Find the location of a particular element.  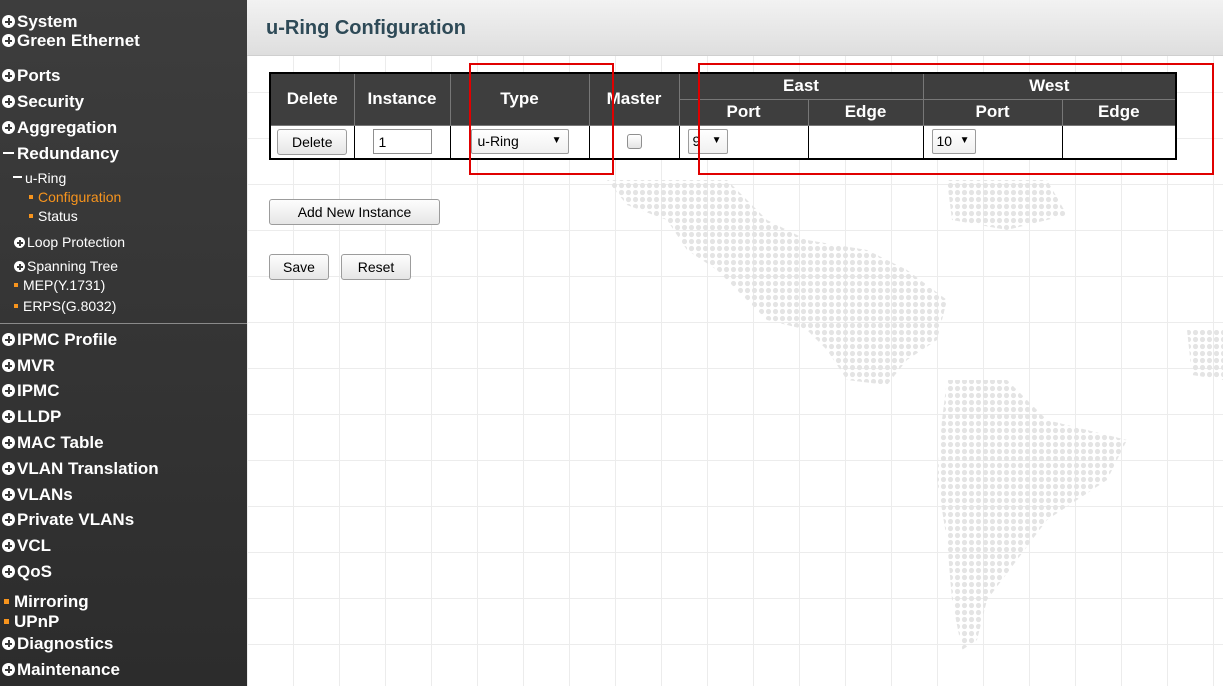

type-select: u-Ring ▼ is located at coordinates (519, 142).